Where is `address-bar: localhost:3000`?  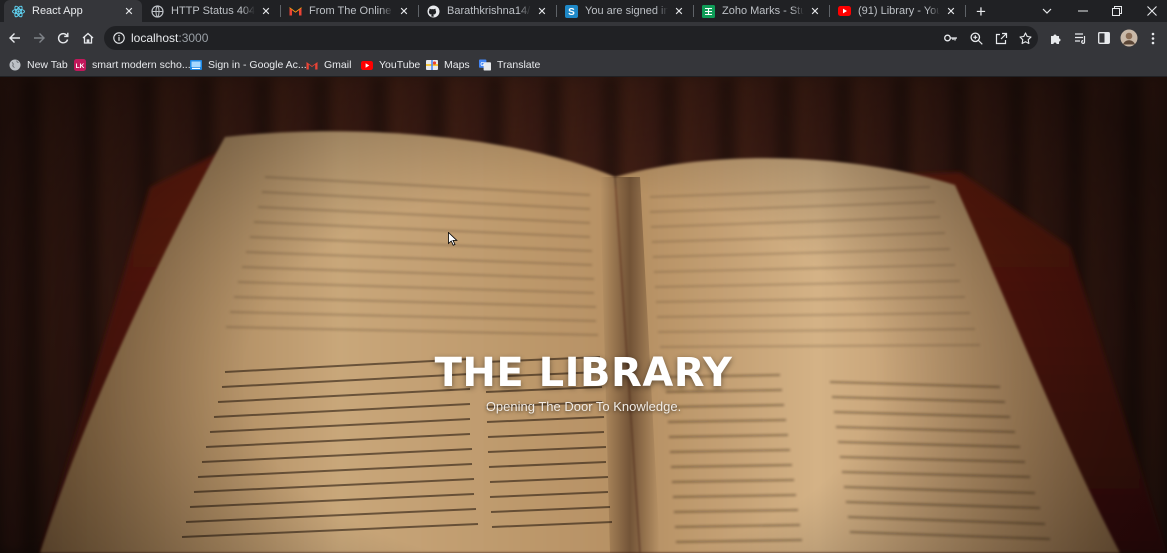 address-bar: localhost:3000 is located at coordinates (571, 38).